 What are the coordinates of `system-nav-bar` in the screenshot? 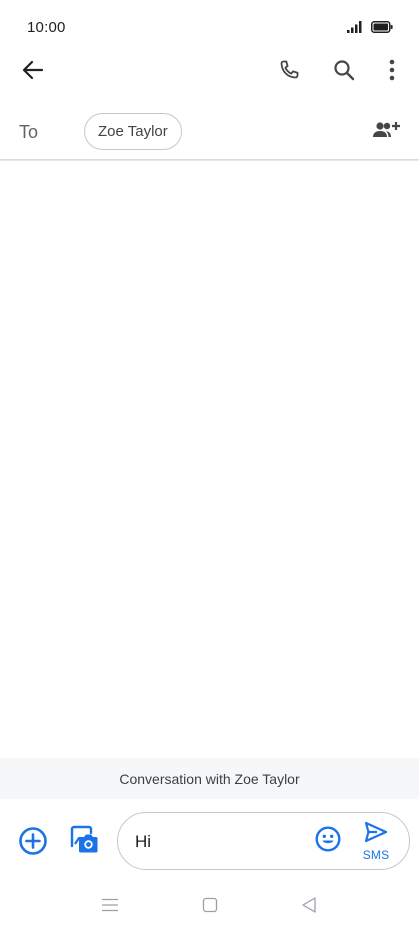 It's located at (209, 907).